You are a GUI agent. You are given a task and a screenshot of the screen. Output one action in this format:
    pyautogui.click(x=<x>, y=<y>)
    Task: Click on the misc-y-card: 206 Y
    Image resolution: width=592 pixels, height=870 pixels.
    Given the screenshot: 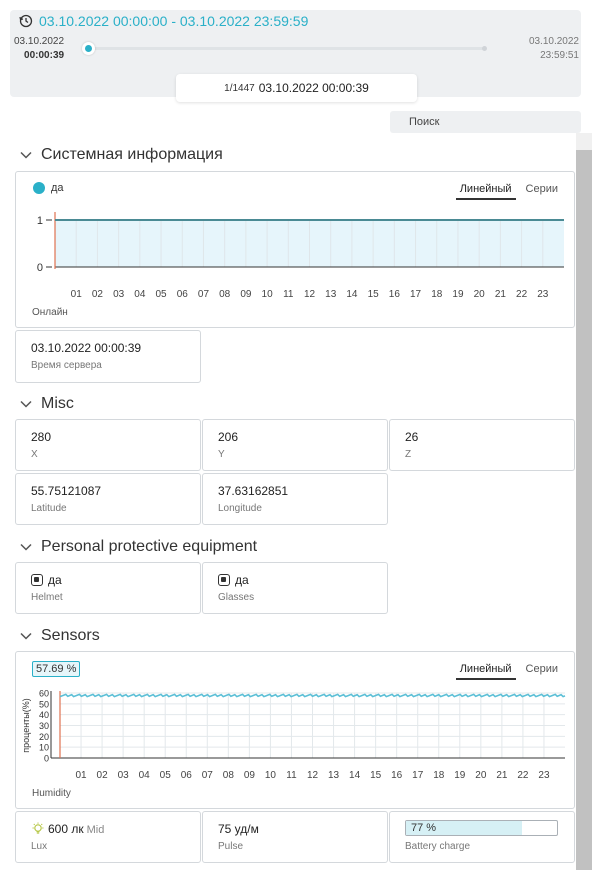 What is the action you would take?
    pyautogui.click(x=295, y=445)
    